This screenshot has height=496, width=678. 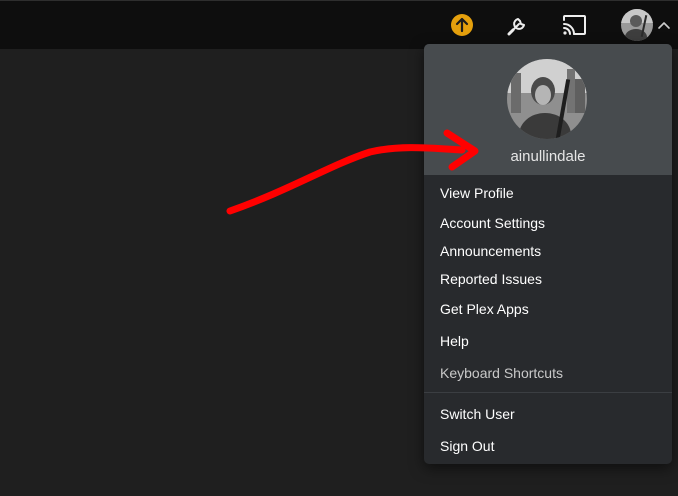 I want to click on cast-icon, so click(x=574, y=25).